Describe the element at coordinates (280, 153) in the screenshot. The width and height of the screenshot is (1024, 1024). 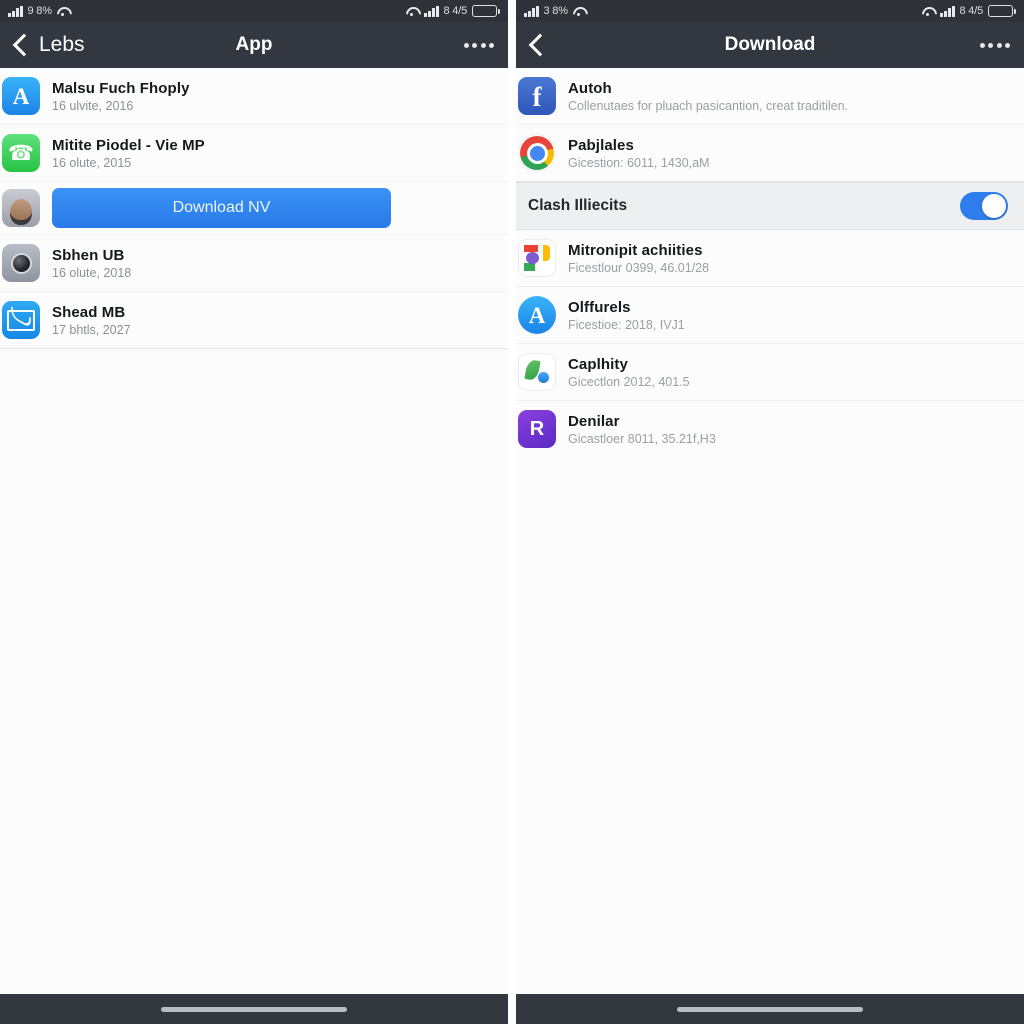
I see `list-item-text: Mitite Piodel - Vie MP 16 olute, 2015` at that location.